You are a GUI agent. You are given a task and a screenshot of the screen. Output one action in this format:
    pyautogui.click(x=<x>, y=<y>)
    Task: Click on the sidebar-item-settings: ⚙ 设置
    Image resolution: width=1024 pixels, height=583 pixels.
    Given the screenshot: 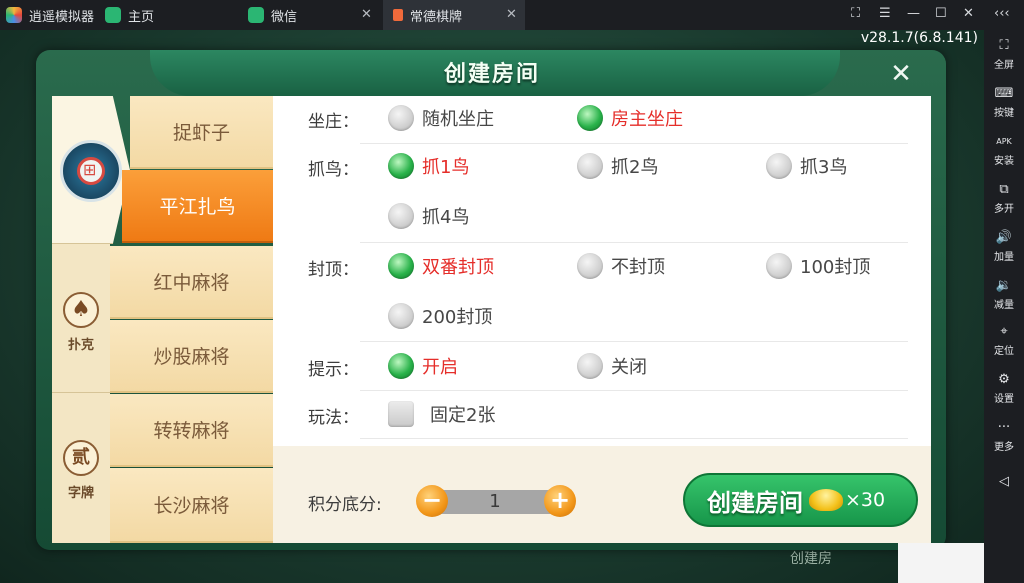 What is the action you would take?
    pyautogui.click(x=1004, y=388)
    